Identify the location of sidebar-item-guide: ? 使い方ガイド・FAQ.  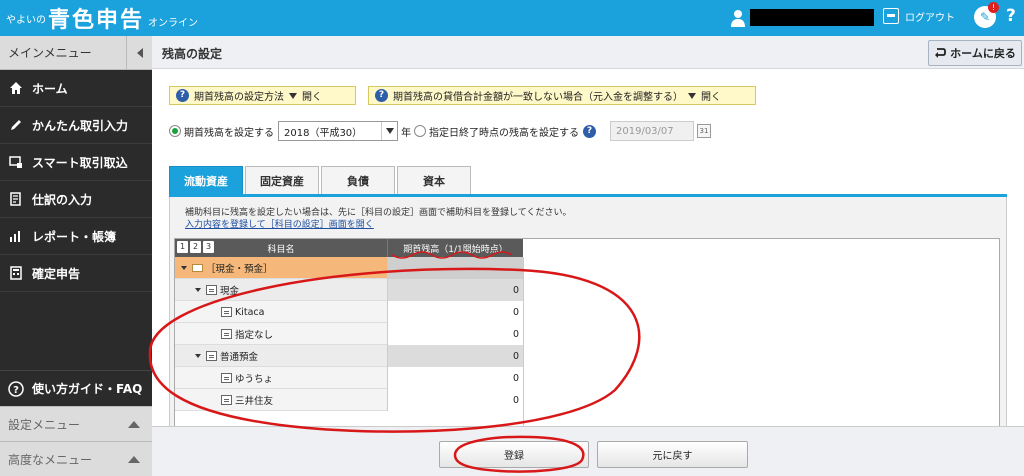
(76, 388).